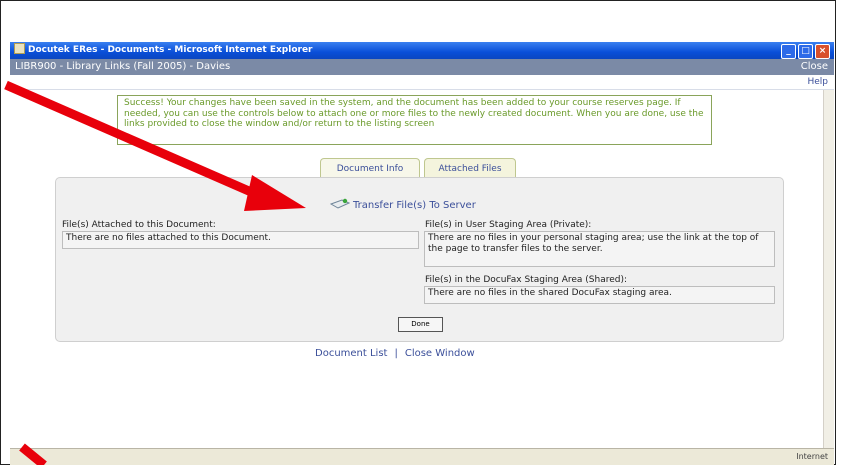 The image size is (844, 465). What do you see at coordinates (132, 140) in the screenshot?
I see `annotation-arrow-upper` at bounding box center [132, 140].